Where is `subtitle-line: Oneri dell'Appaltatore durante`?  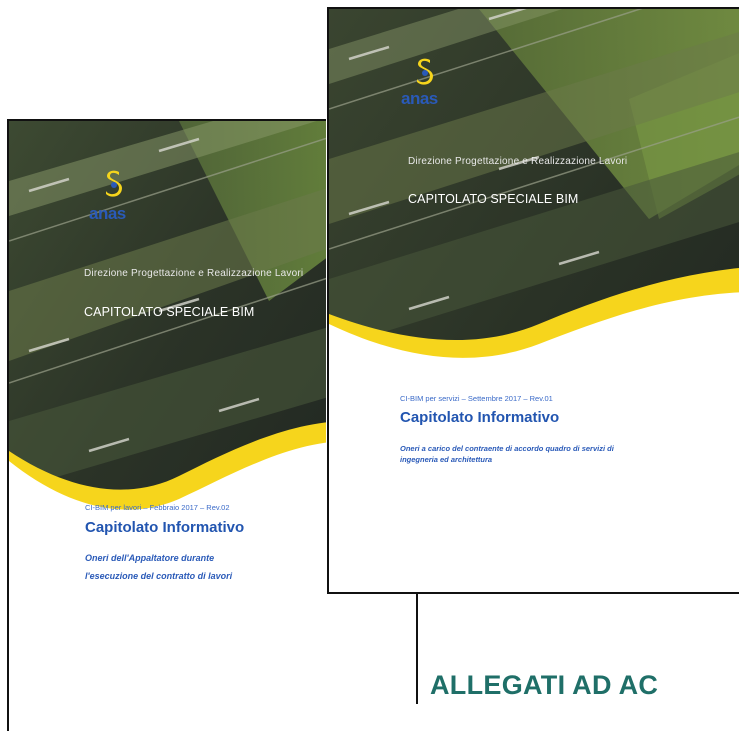 subtitle-line: Oneri dell'Appaltatore durante is located at coordinates (150, 558).